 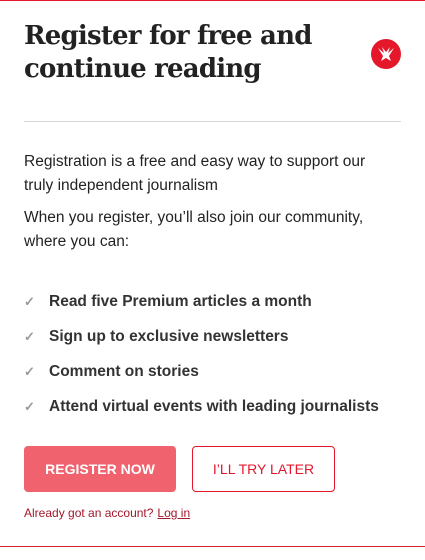 What do you see at coordinates (111, 371) in the screenshot?
I see `list-item: ✓ Comment on stories` at bounding box center [111, 371].